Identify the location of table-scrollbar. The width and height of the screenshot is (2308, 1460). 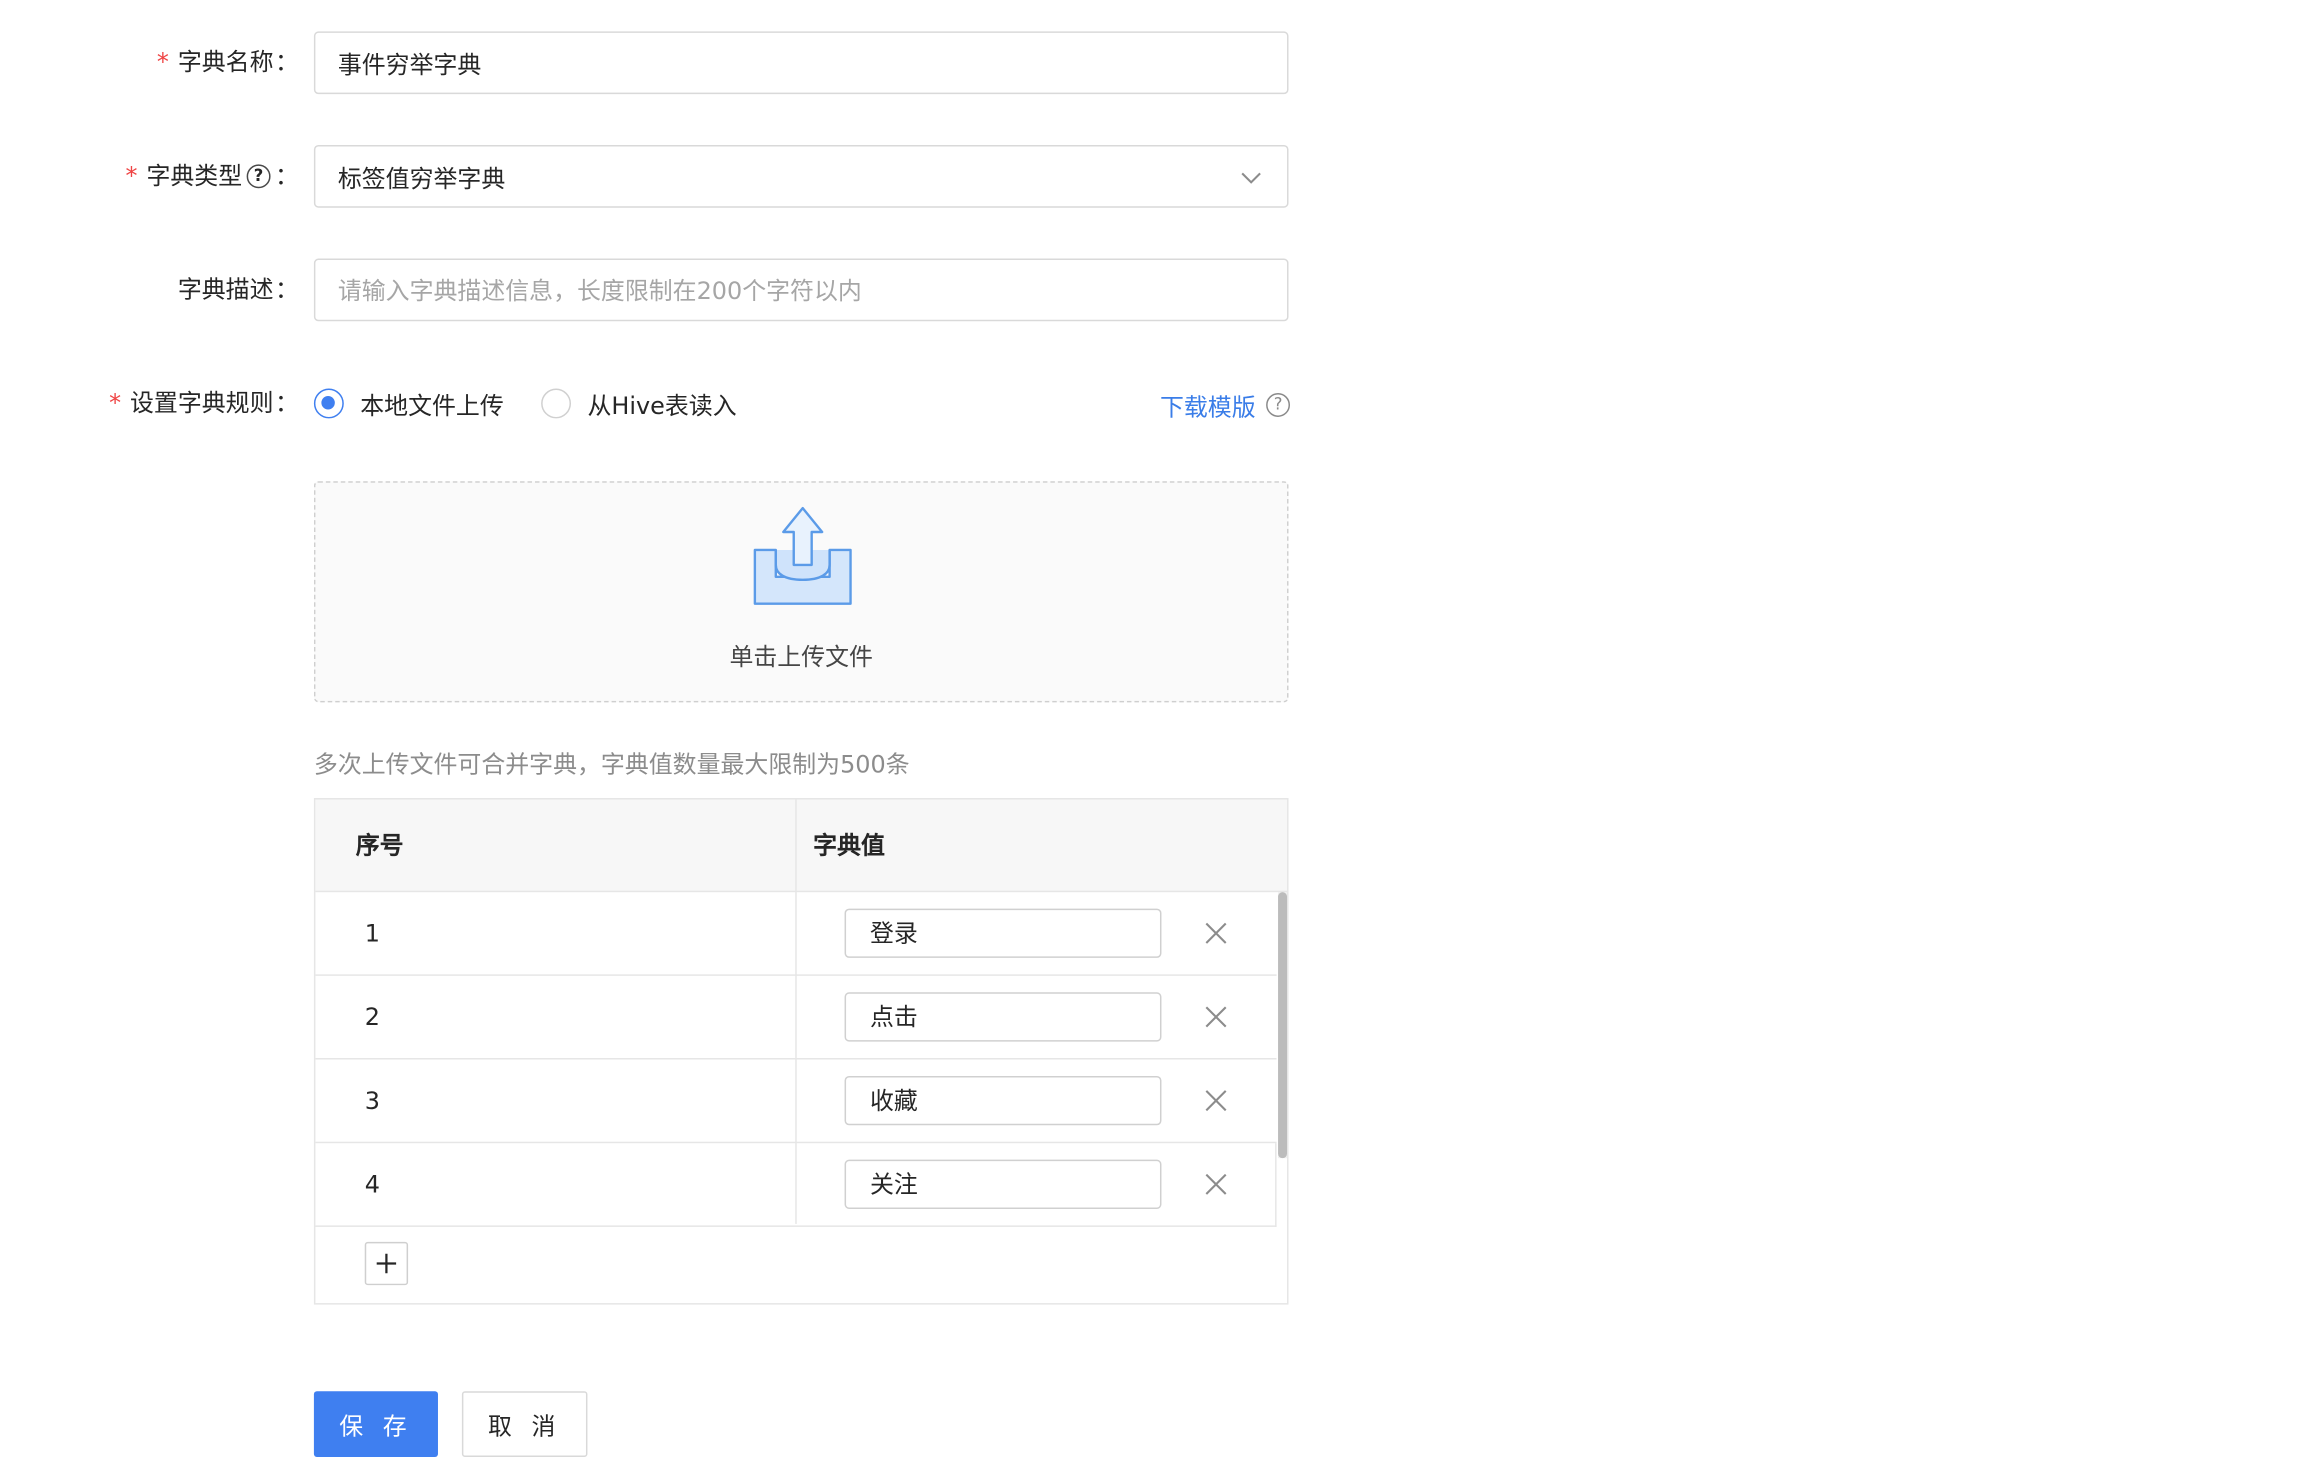
(1283, 1025).